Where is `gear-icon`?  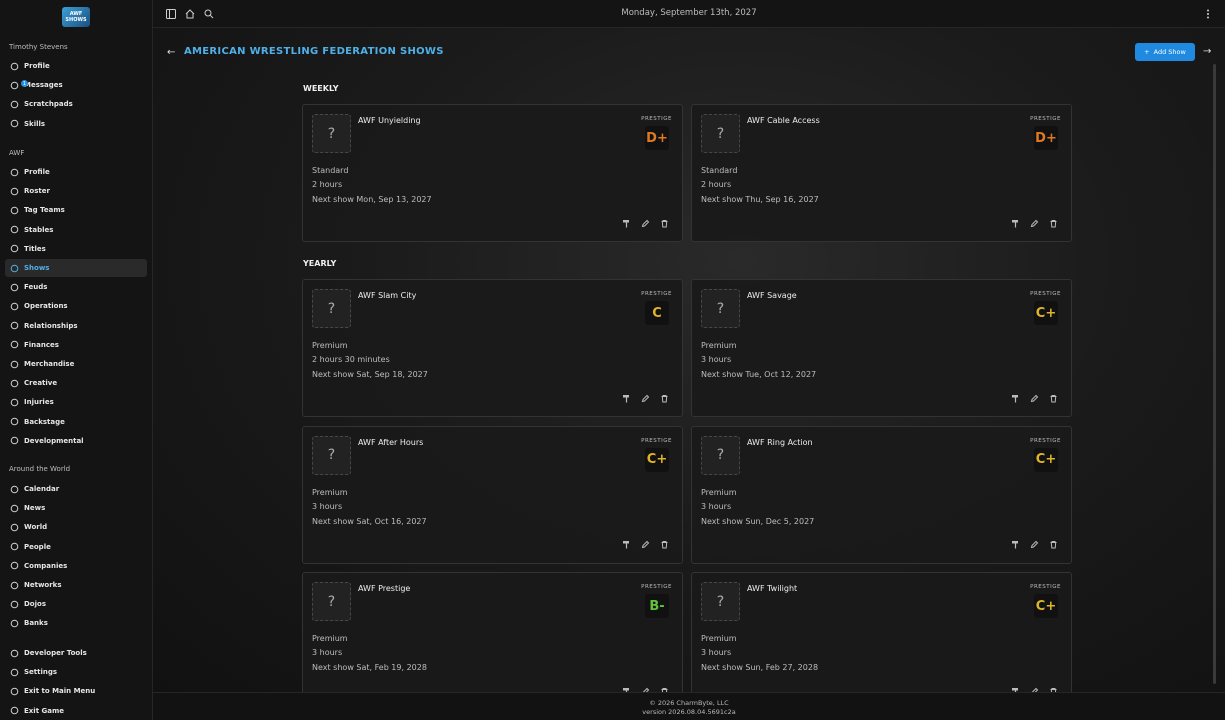 gear-icon is located at coordinates (14, 306).